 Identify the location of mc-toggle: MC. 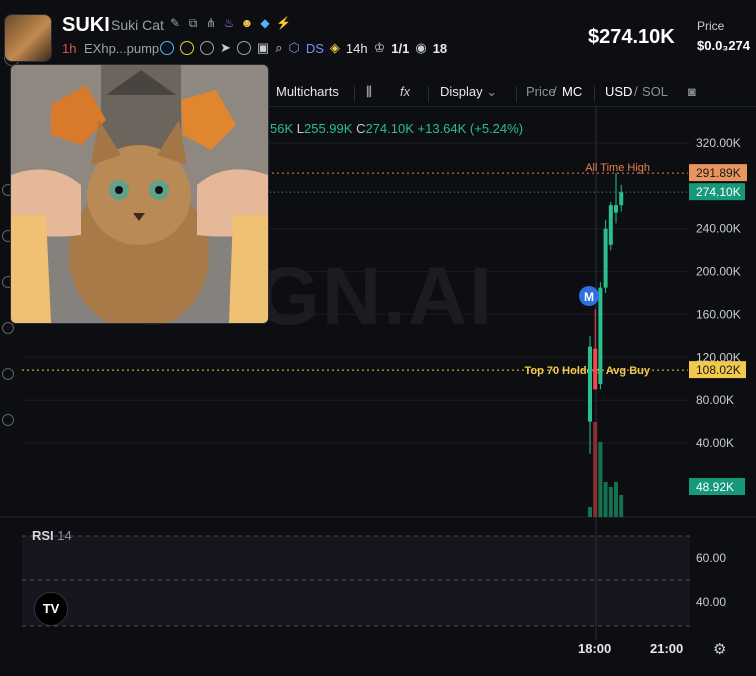
(572, 91).